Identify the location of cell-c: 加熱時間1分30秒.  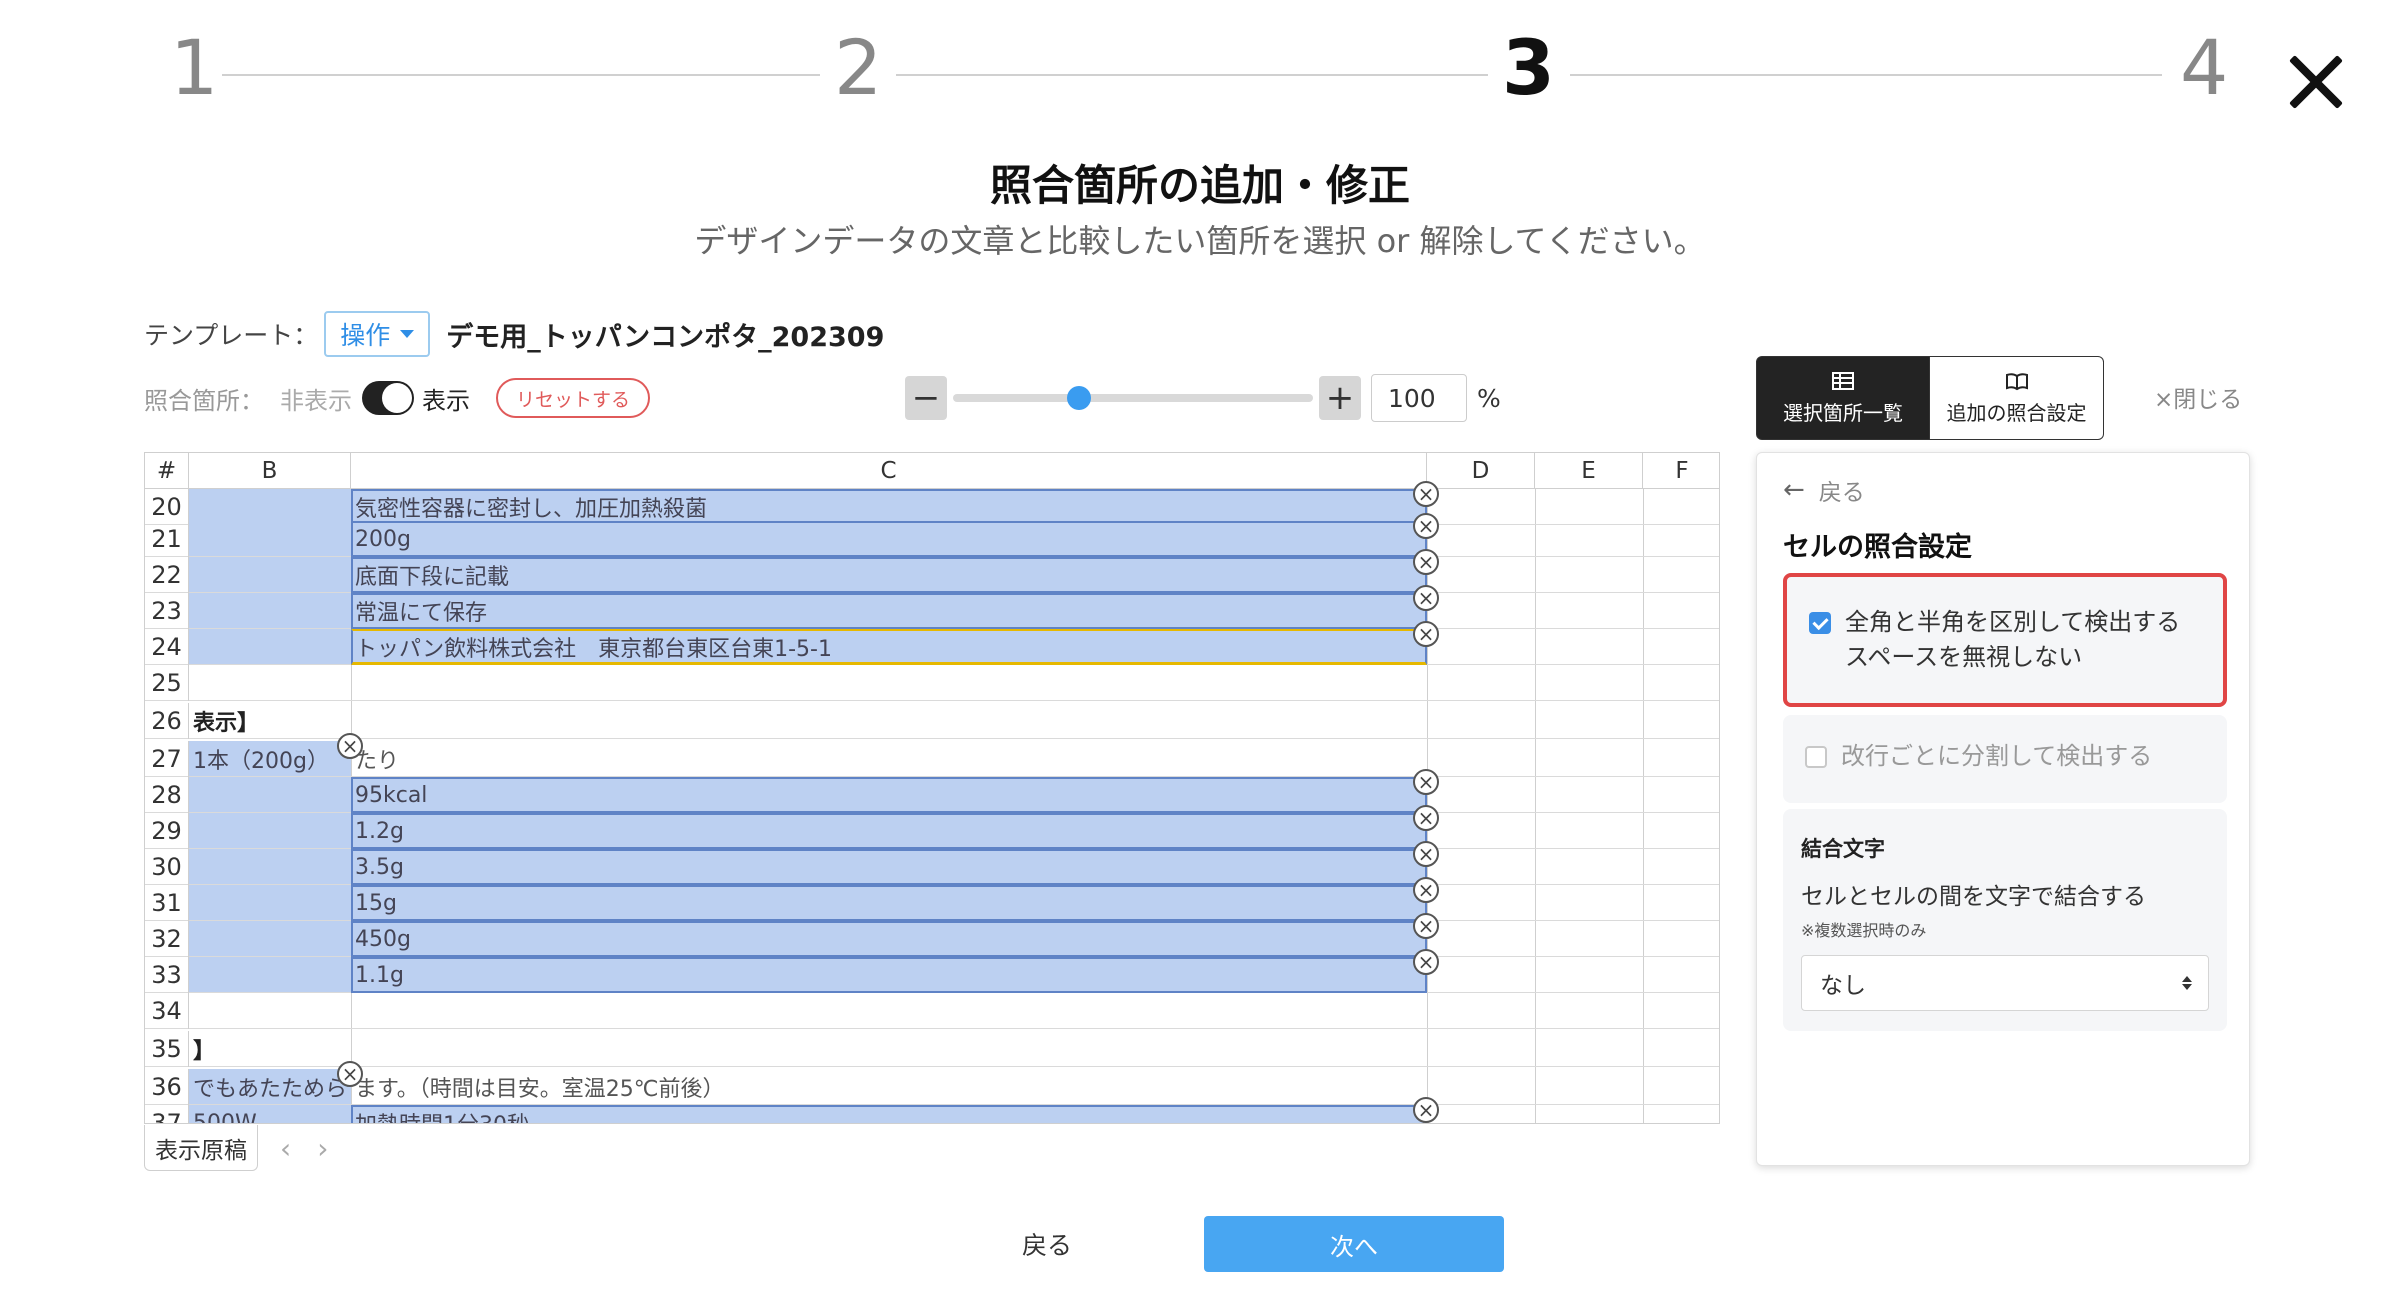
(442, 1114).